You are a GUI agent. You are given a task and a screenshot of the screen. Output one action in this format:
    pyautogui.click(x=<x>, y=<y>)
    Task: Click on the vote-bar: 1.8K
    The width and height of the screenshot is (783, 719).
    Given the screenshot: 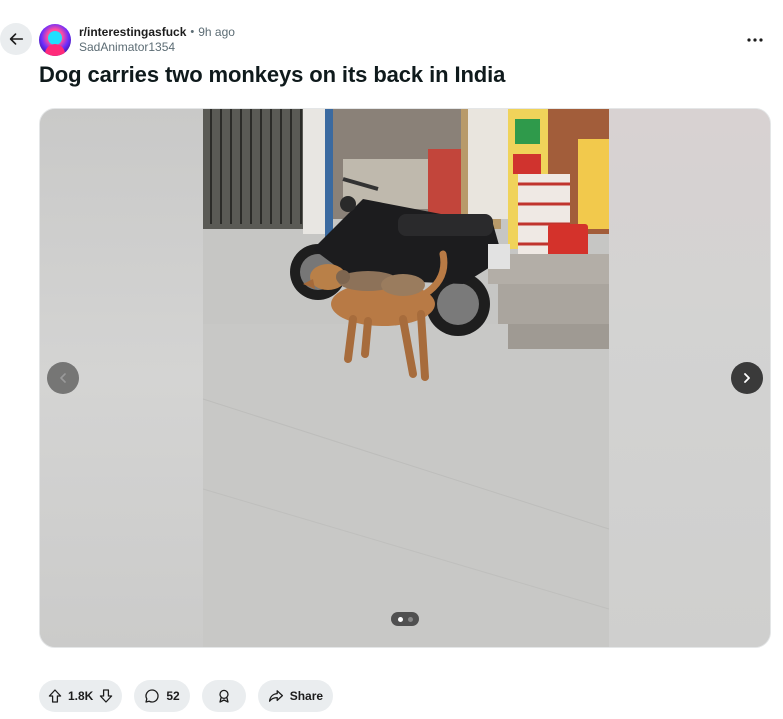 What is the action you would take?
    pyautogui.click(x=81, y=696)
    